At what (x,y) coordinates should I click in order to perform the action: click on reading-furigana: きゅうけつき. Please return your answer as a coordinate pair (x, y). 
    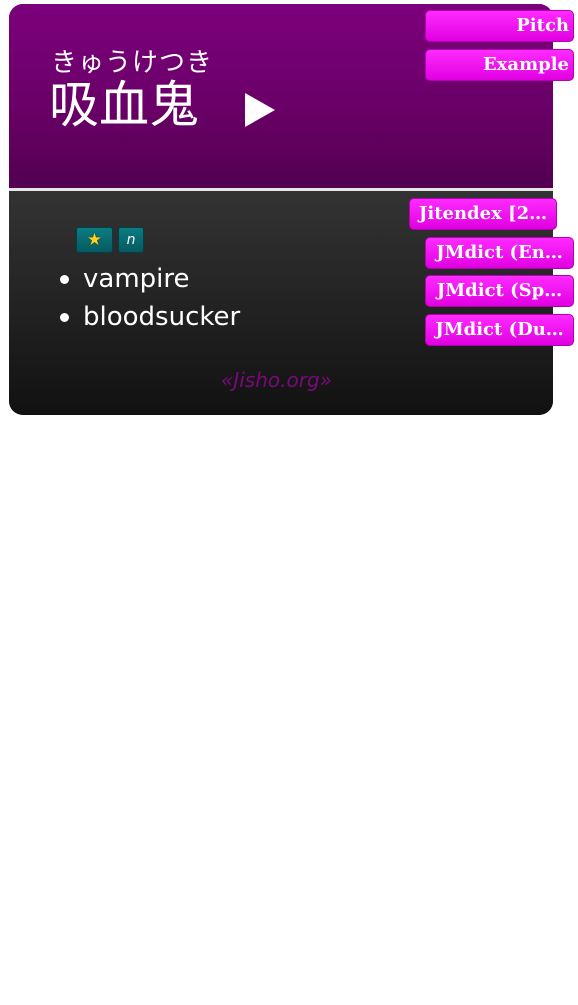
    Looking at the image, I should click on (132, 63).